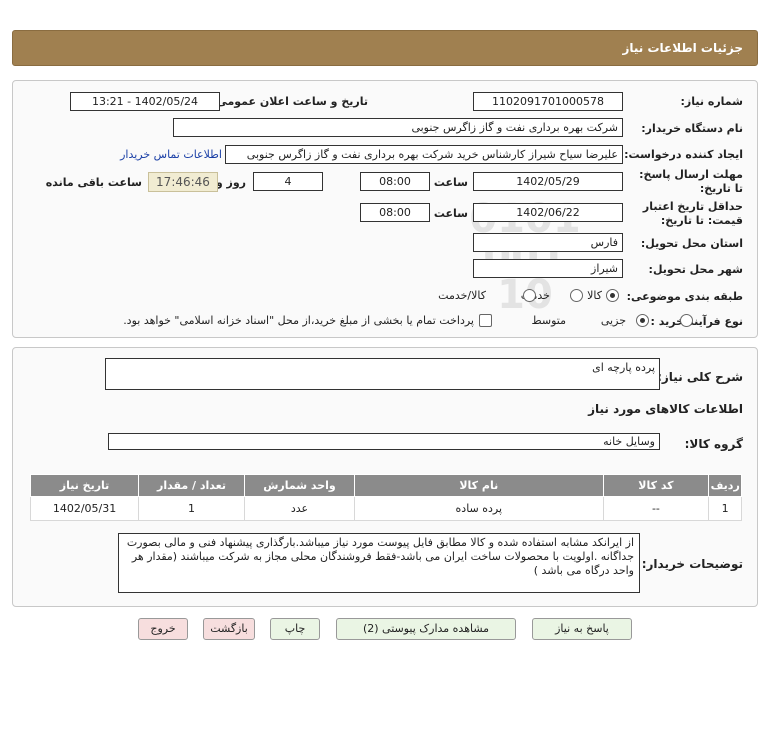 The width and height of the screenshot is (770, 745). I want to click on days-label: روز و, so click(230, 182).